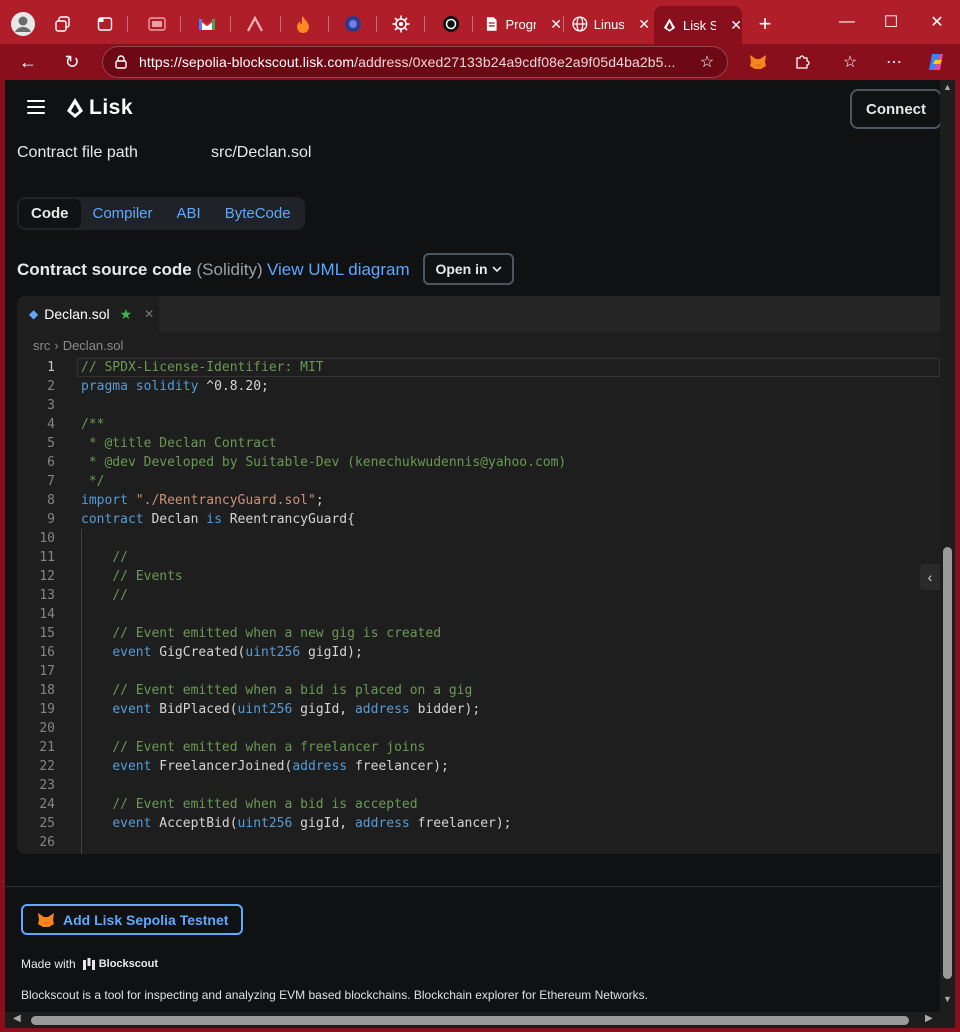  Describe the element at coordinates (478, 671) in the screenshot. I see `code-line: 17` at that location.